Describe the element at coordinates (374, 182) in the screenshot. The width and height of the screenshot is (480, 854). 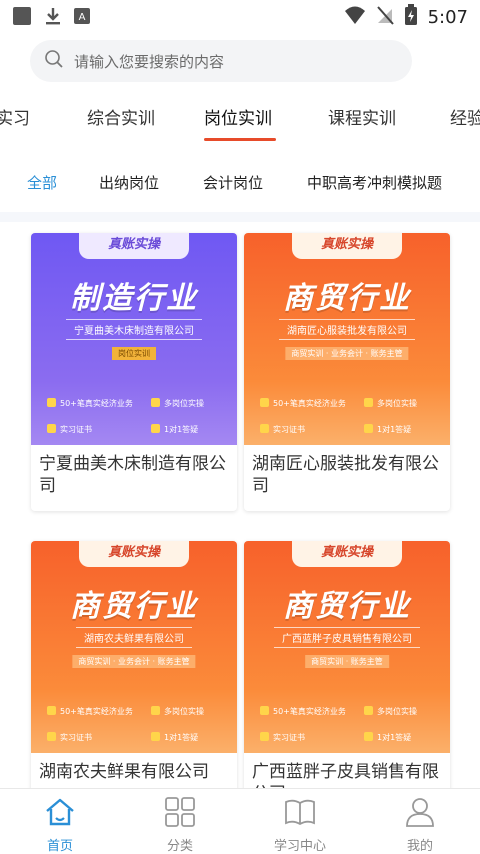
I see `subtab-exam: 中职高考冲刺模拟题` at that location.